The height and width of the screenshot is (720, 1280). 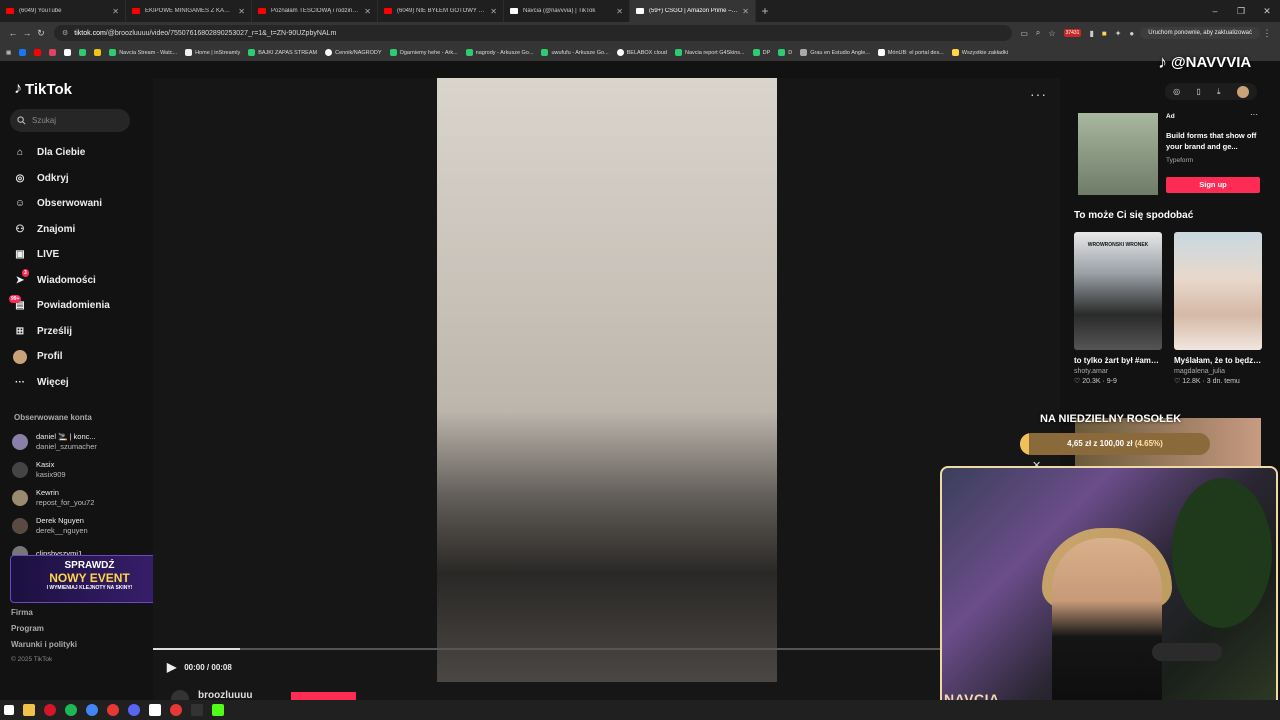 What do you see at coordinates (1241, 11) in the screenshot?
I see `maximize-icon: ❐` at bounding box center [1241, 11].